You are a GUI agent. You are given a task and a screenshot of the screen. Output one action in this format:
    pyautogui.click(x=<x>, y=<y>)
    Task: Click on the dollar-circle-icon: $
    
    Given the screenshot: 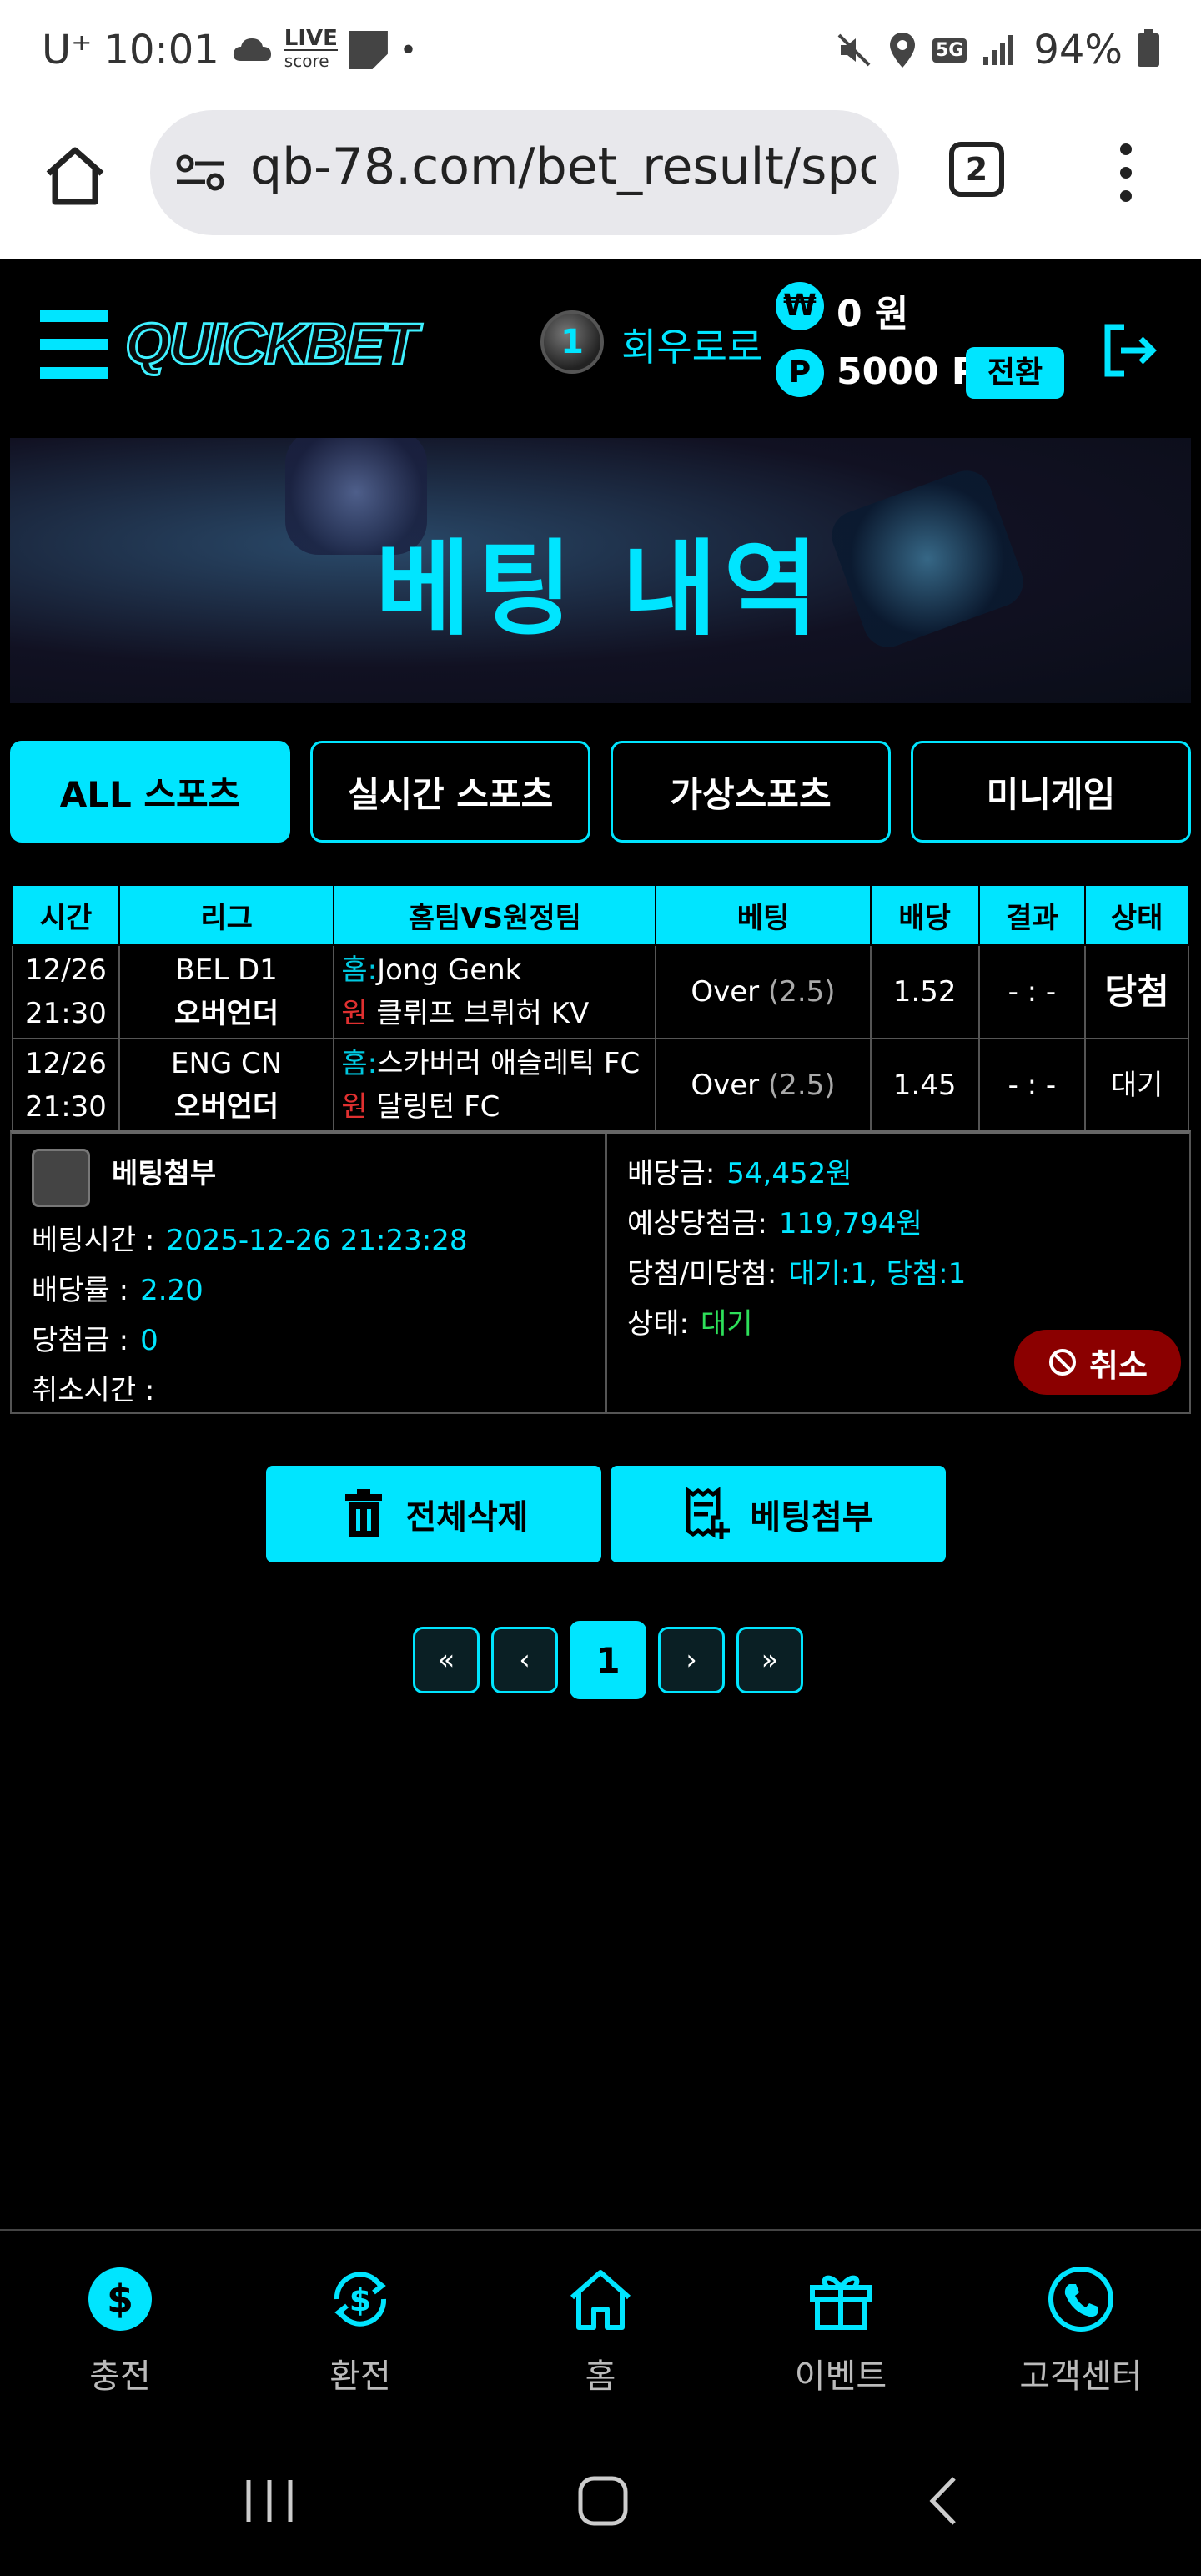 What is the action you would take?
    pyautogui.click(x=120, y=2299)
    